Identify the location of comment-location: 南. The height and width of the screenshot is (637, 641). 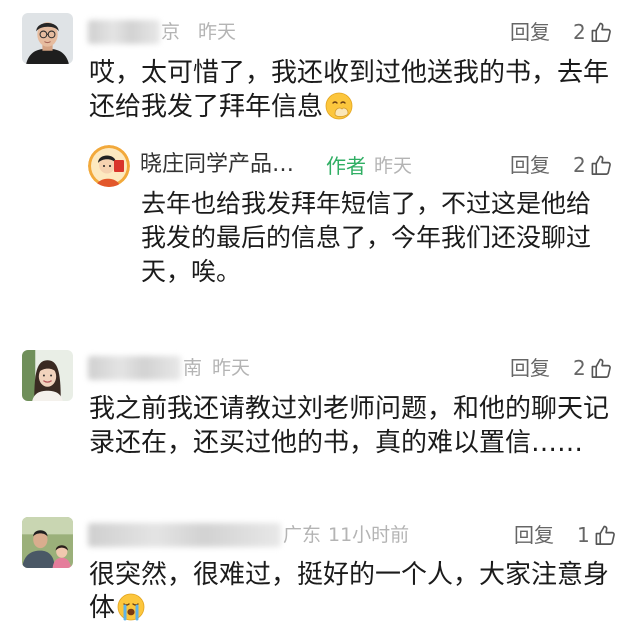
(193, 368).